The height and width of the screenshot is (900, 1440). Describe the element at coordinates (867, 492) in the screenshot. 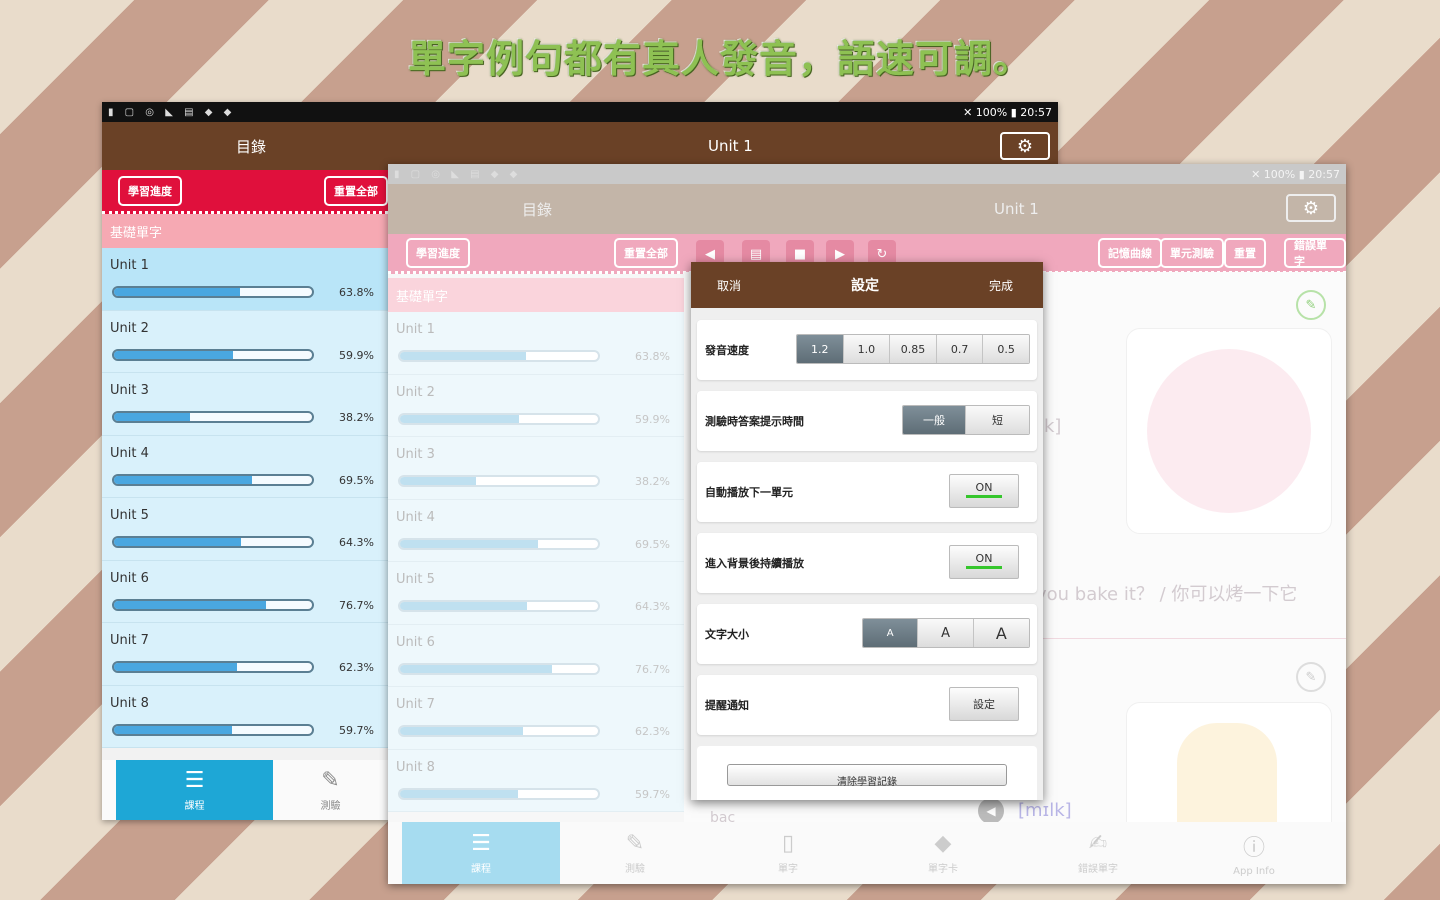

I see `autoplay-row: 自動播放下一單元 ON` at that location.